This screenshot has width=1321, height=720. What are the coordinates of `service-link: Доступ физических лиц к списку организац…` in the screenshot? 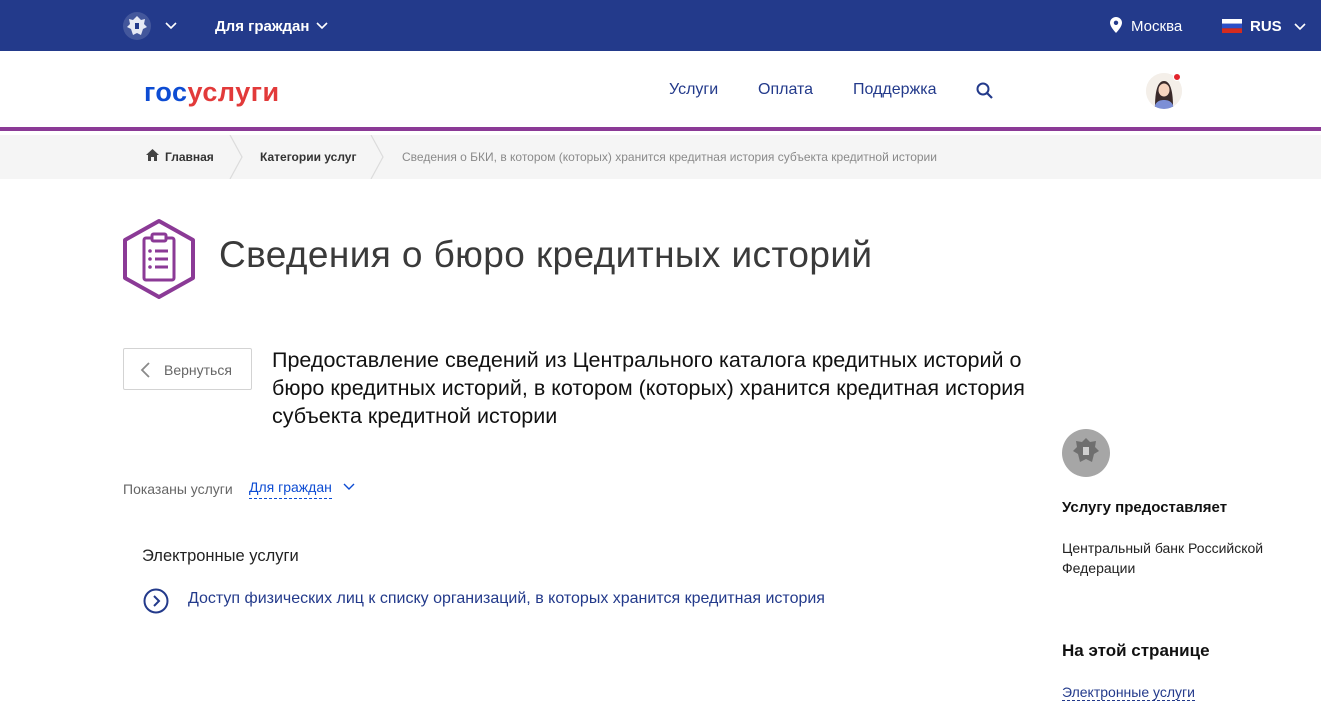 It's located at (506, 599).